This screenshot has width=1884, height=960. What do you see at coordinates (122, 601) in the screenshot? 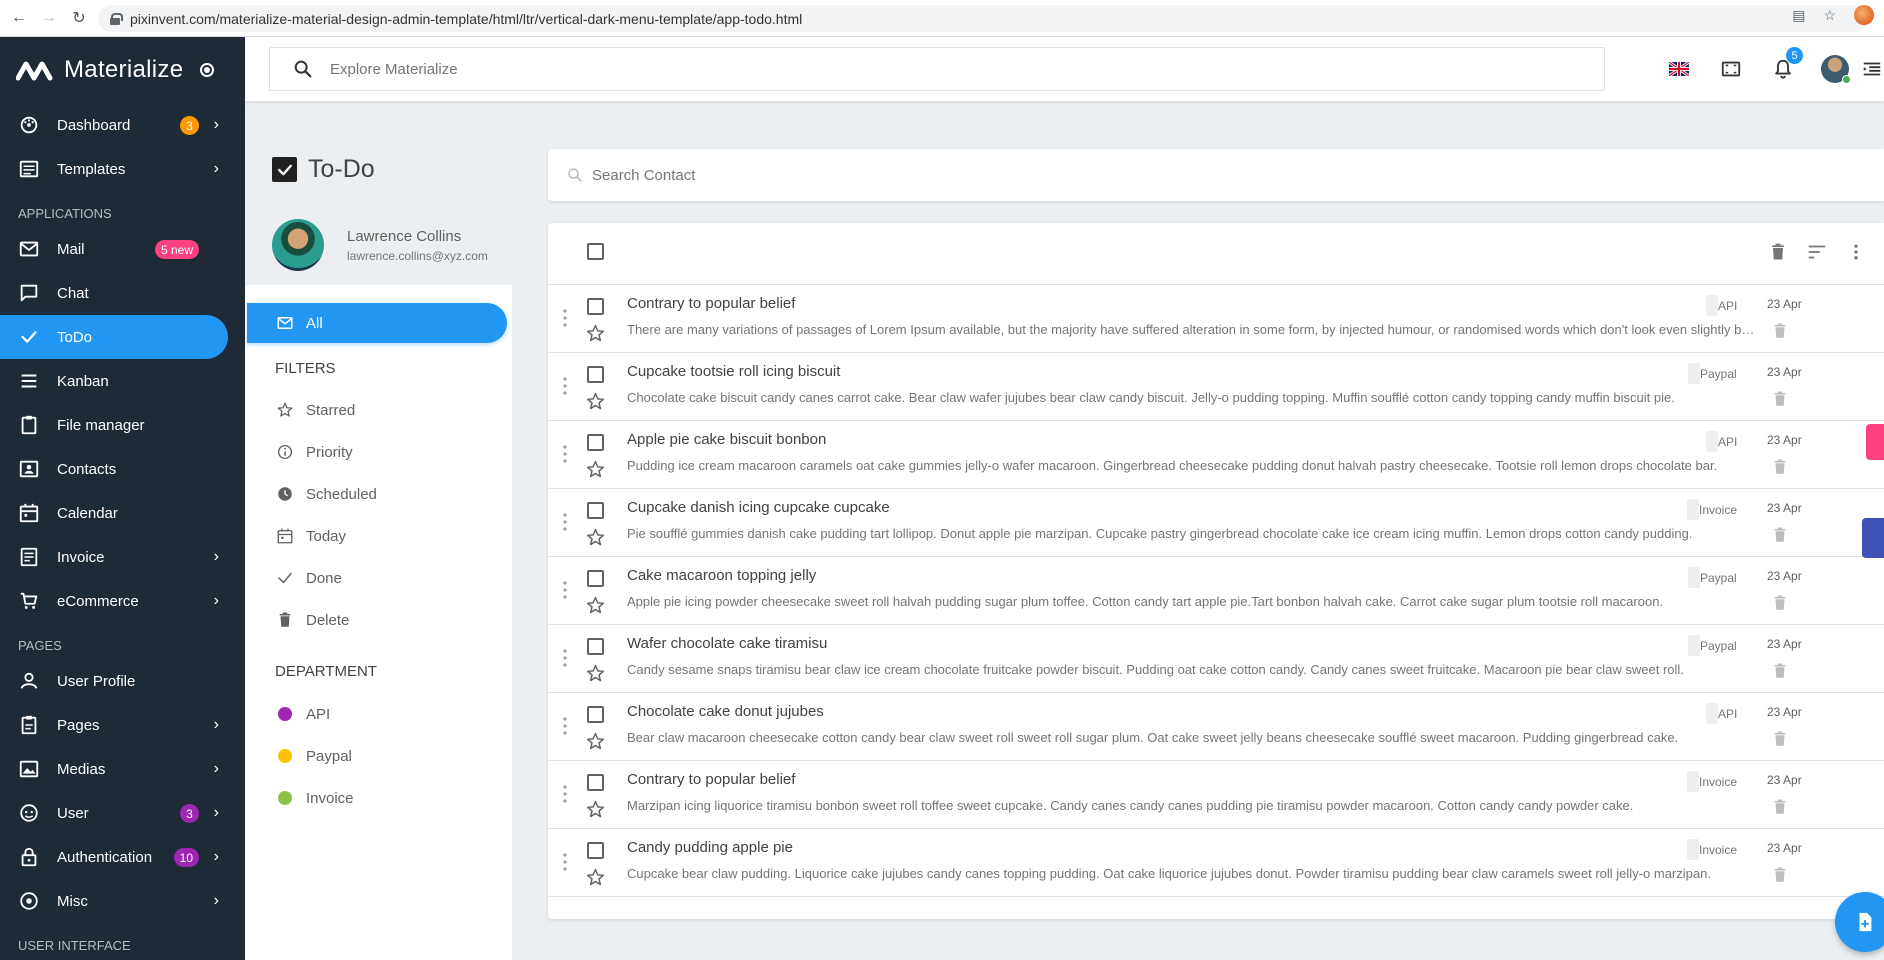
I see `sidebar-item-ecommerce: eCommerce ›` at bounding box center [122, 601].